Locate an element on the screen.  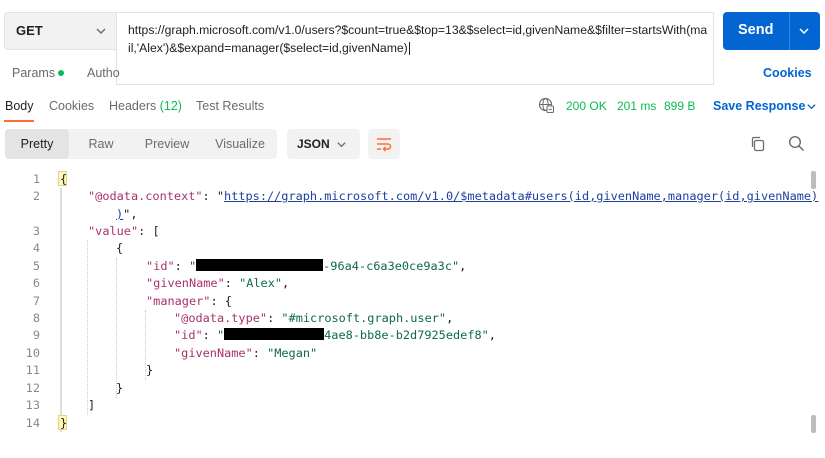
search-icon is located at coordinates (796, 143).